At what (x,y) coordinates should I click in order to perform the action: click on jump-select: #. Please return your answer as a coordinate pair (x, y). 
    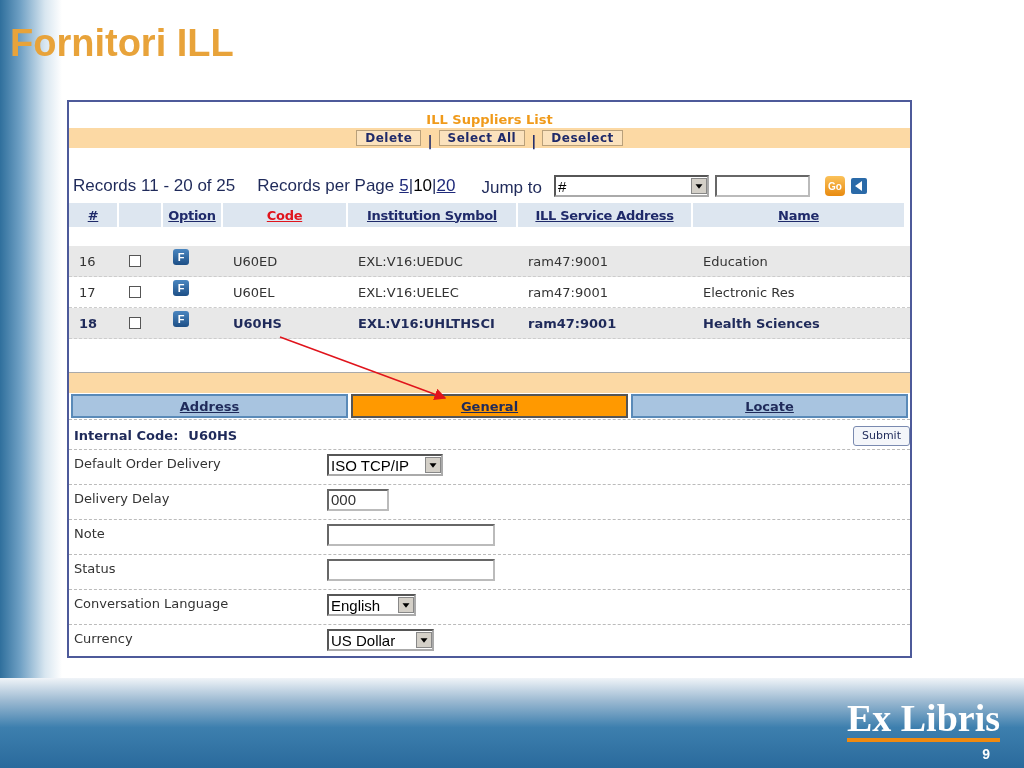
    Looking at the image, I should click on (631, 186).